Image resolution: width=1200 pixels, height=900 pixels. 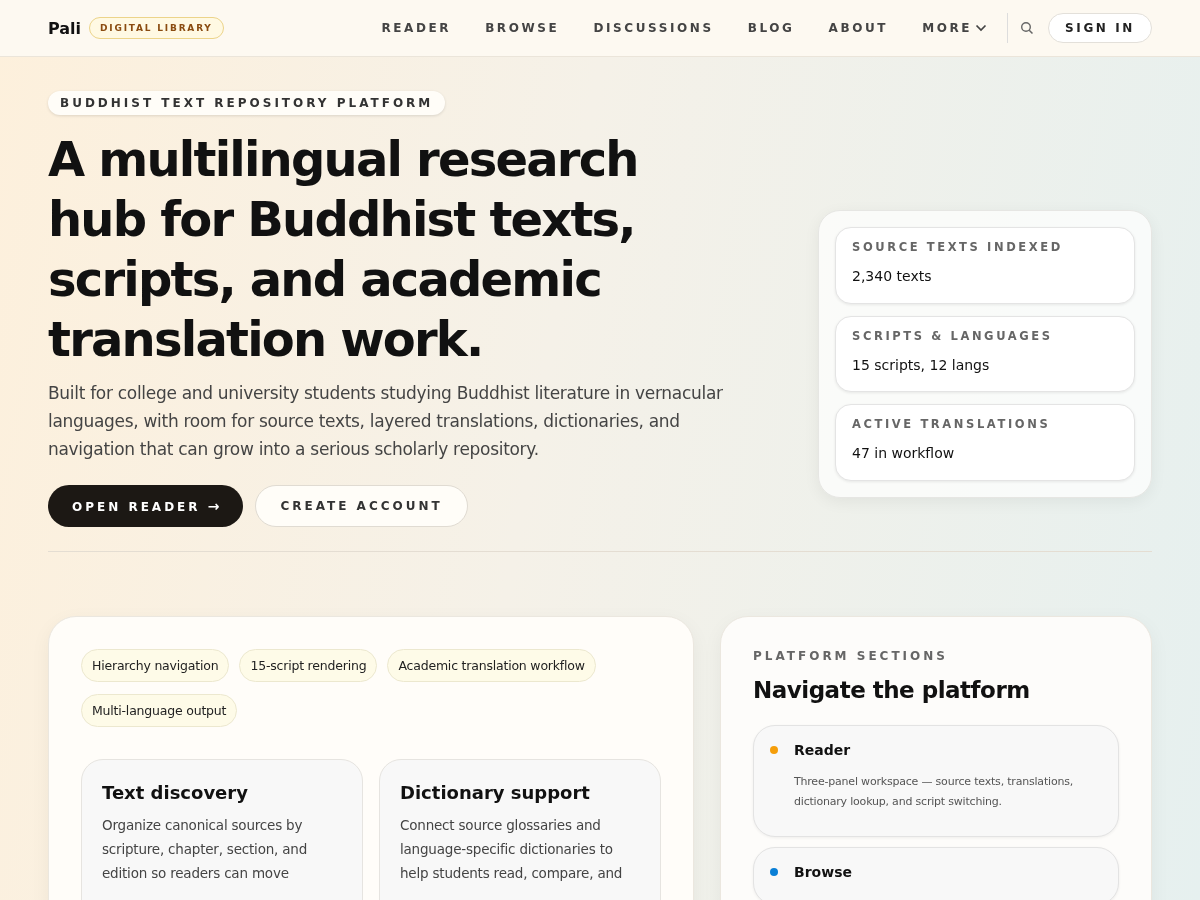 What do you see at coordinates (934, 792) in the screenshot?
I see `section-description: Three-panel workspace — source texts, translations, dictionary lookup, and script switching.` at bounding box center [934, 792].